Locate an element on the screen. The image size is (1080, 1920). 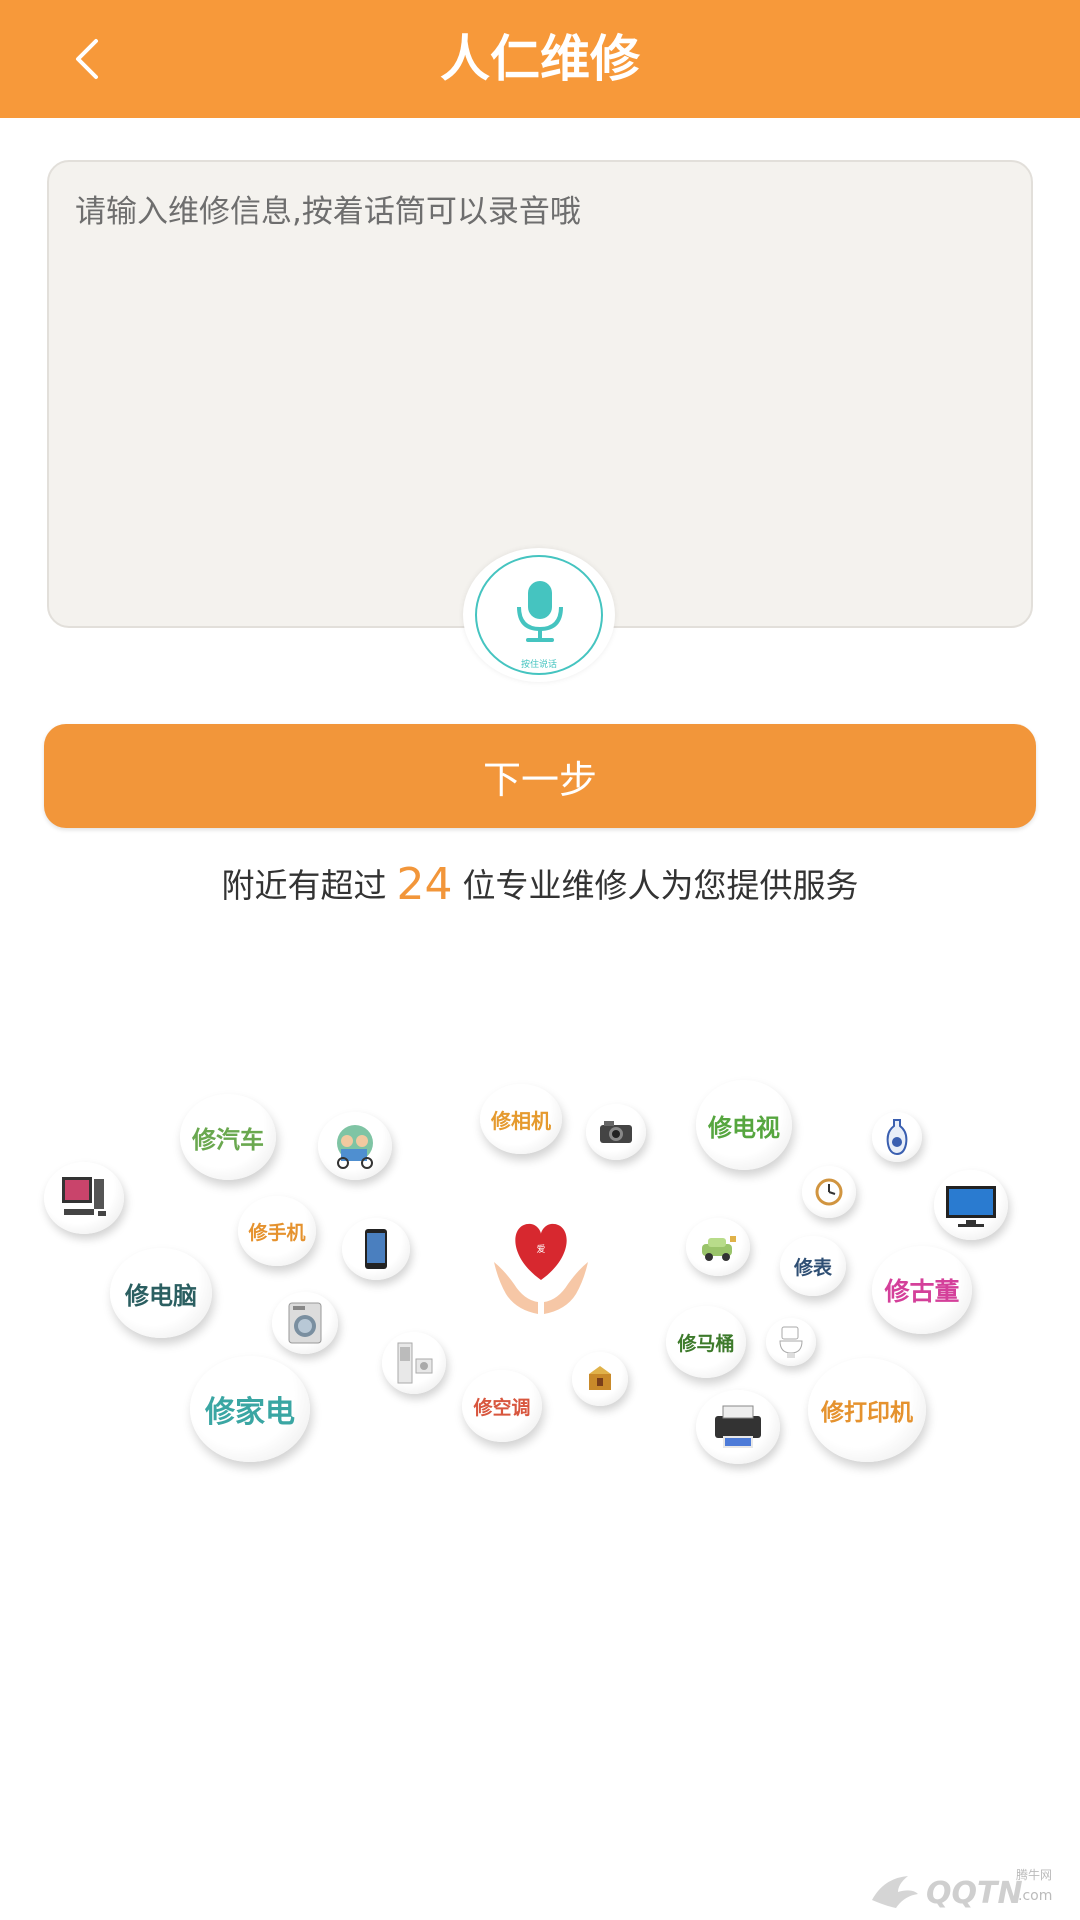
service-phone-label: 修手机 is located at coordinates (277, 1232).